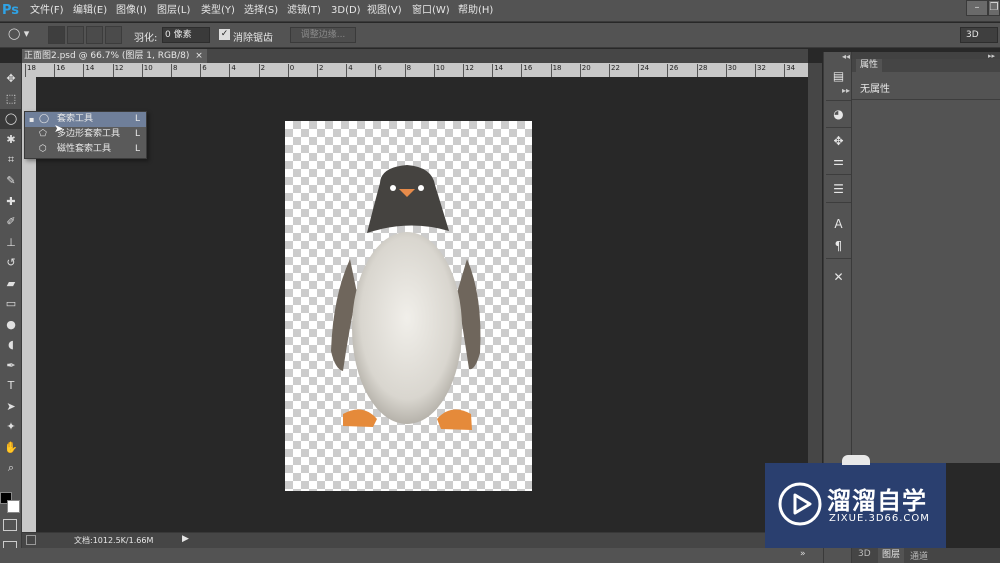 Image resolution: width=1000 pixels, height=563 pixels. I want to click on expand-panels-icon: ▸▸, so click(846, 90).